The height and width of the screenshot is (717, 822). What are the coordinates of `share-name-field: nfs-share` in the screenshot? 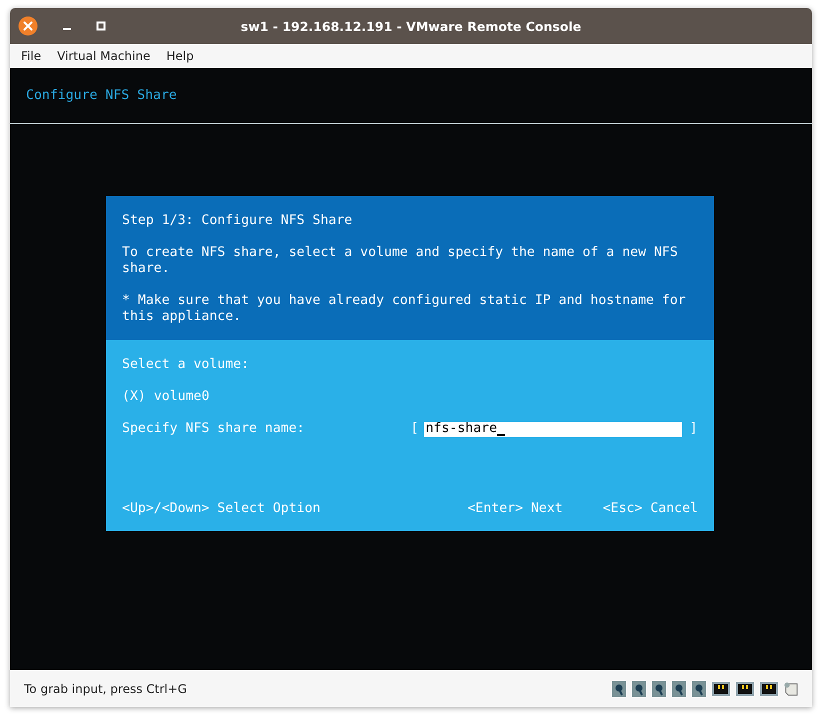 It's located at (553, 429).